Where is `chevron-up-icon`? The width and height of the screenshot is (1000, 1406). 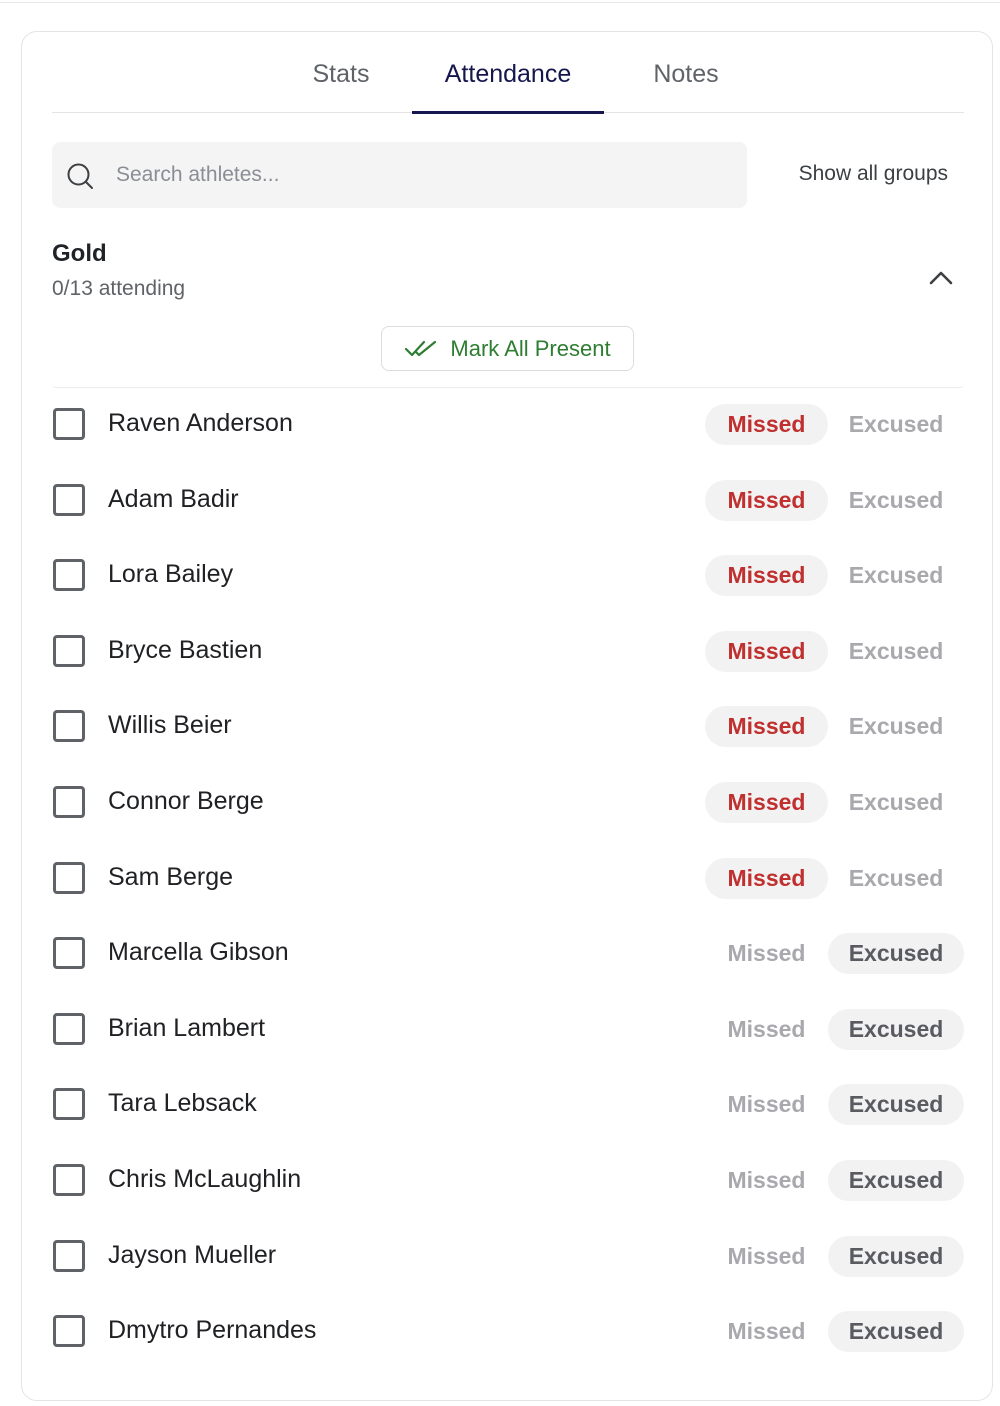 chevron-up-icon is located at coordinates (941, 278).